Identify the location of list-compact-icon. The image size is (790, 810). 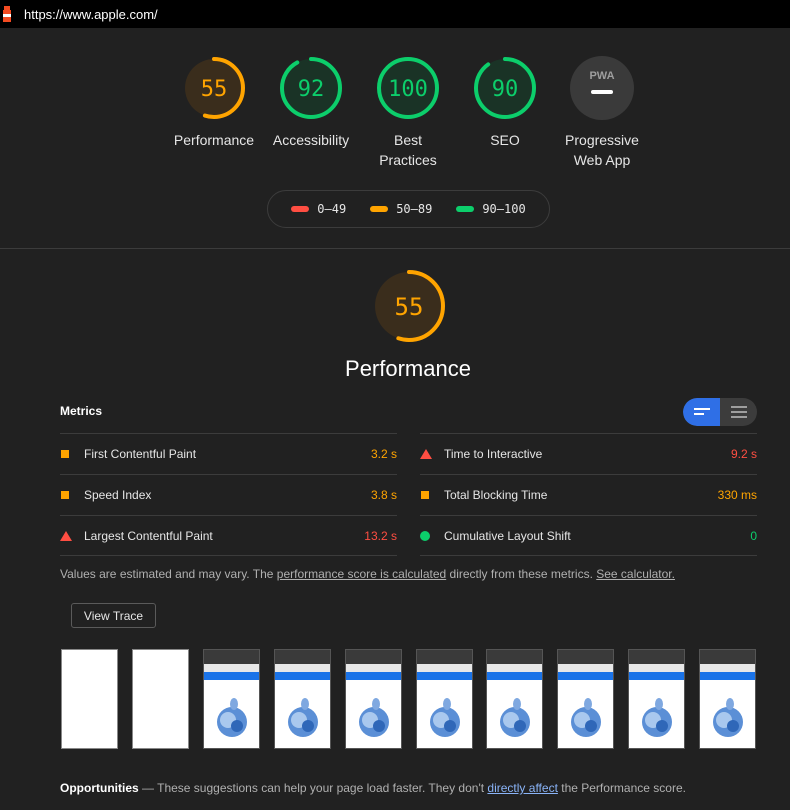
(701, 411).